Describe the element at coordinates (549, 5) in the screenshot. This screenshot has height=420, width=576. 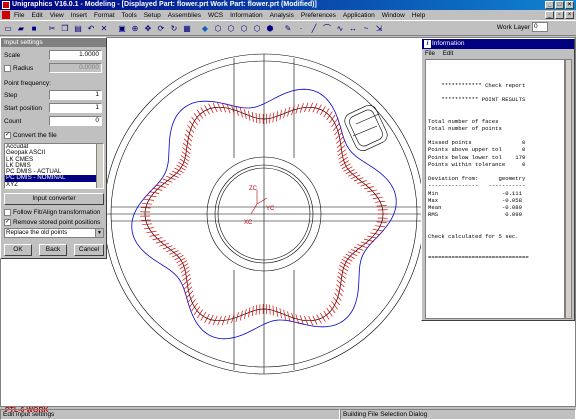
I see `minimize-button: _` at that location.